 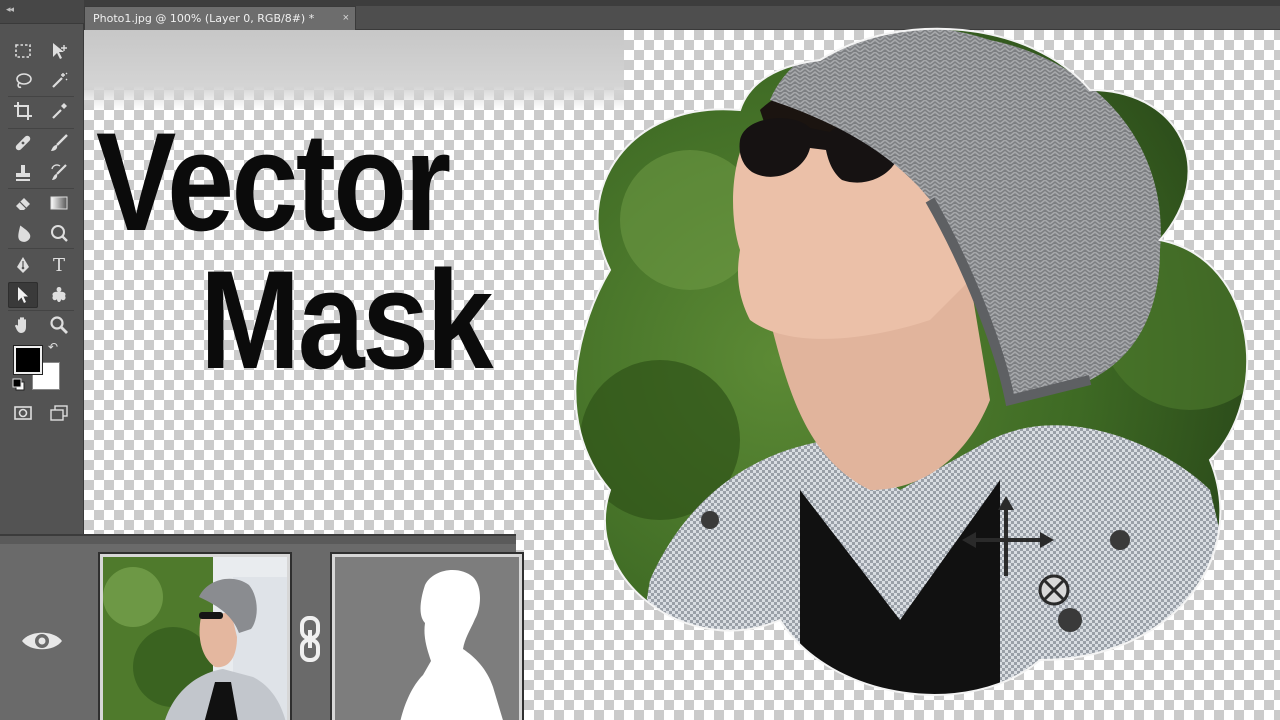 I want to click on layer-thumbnail-image, so click(x=195, y=638).